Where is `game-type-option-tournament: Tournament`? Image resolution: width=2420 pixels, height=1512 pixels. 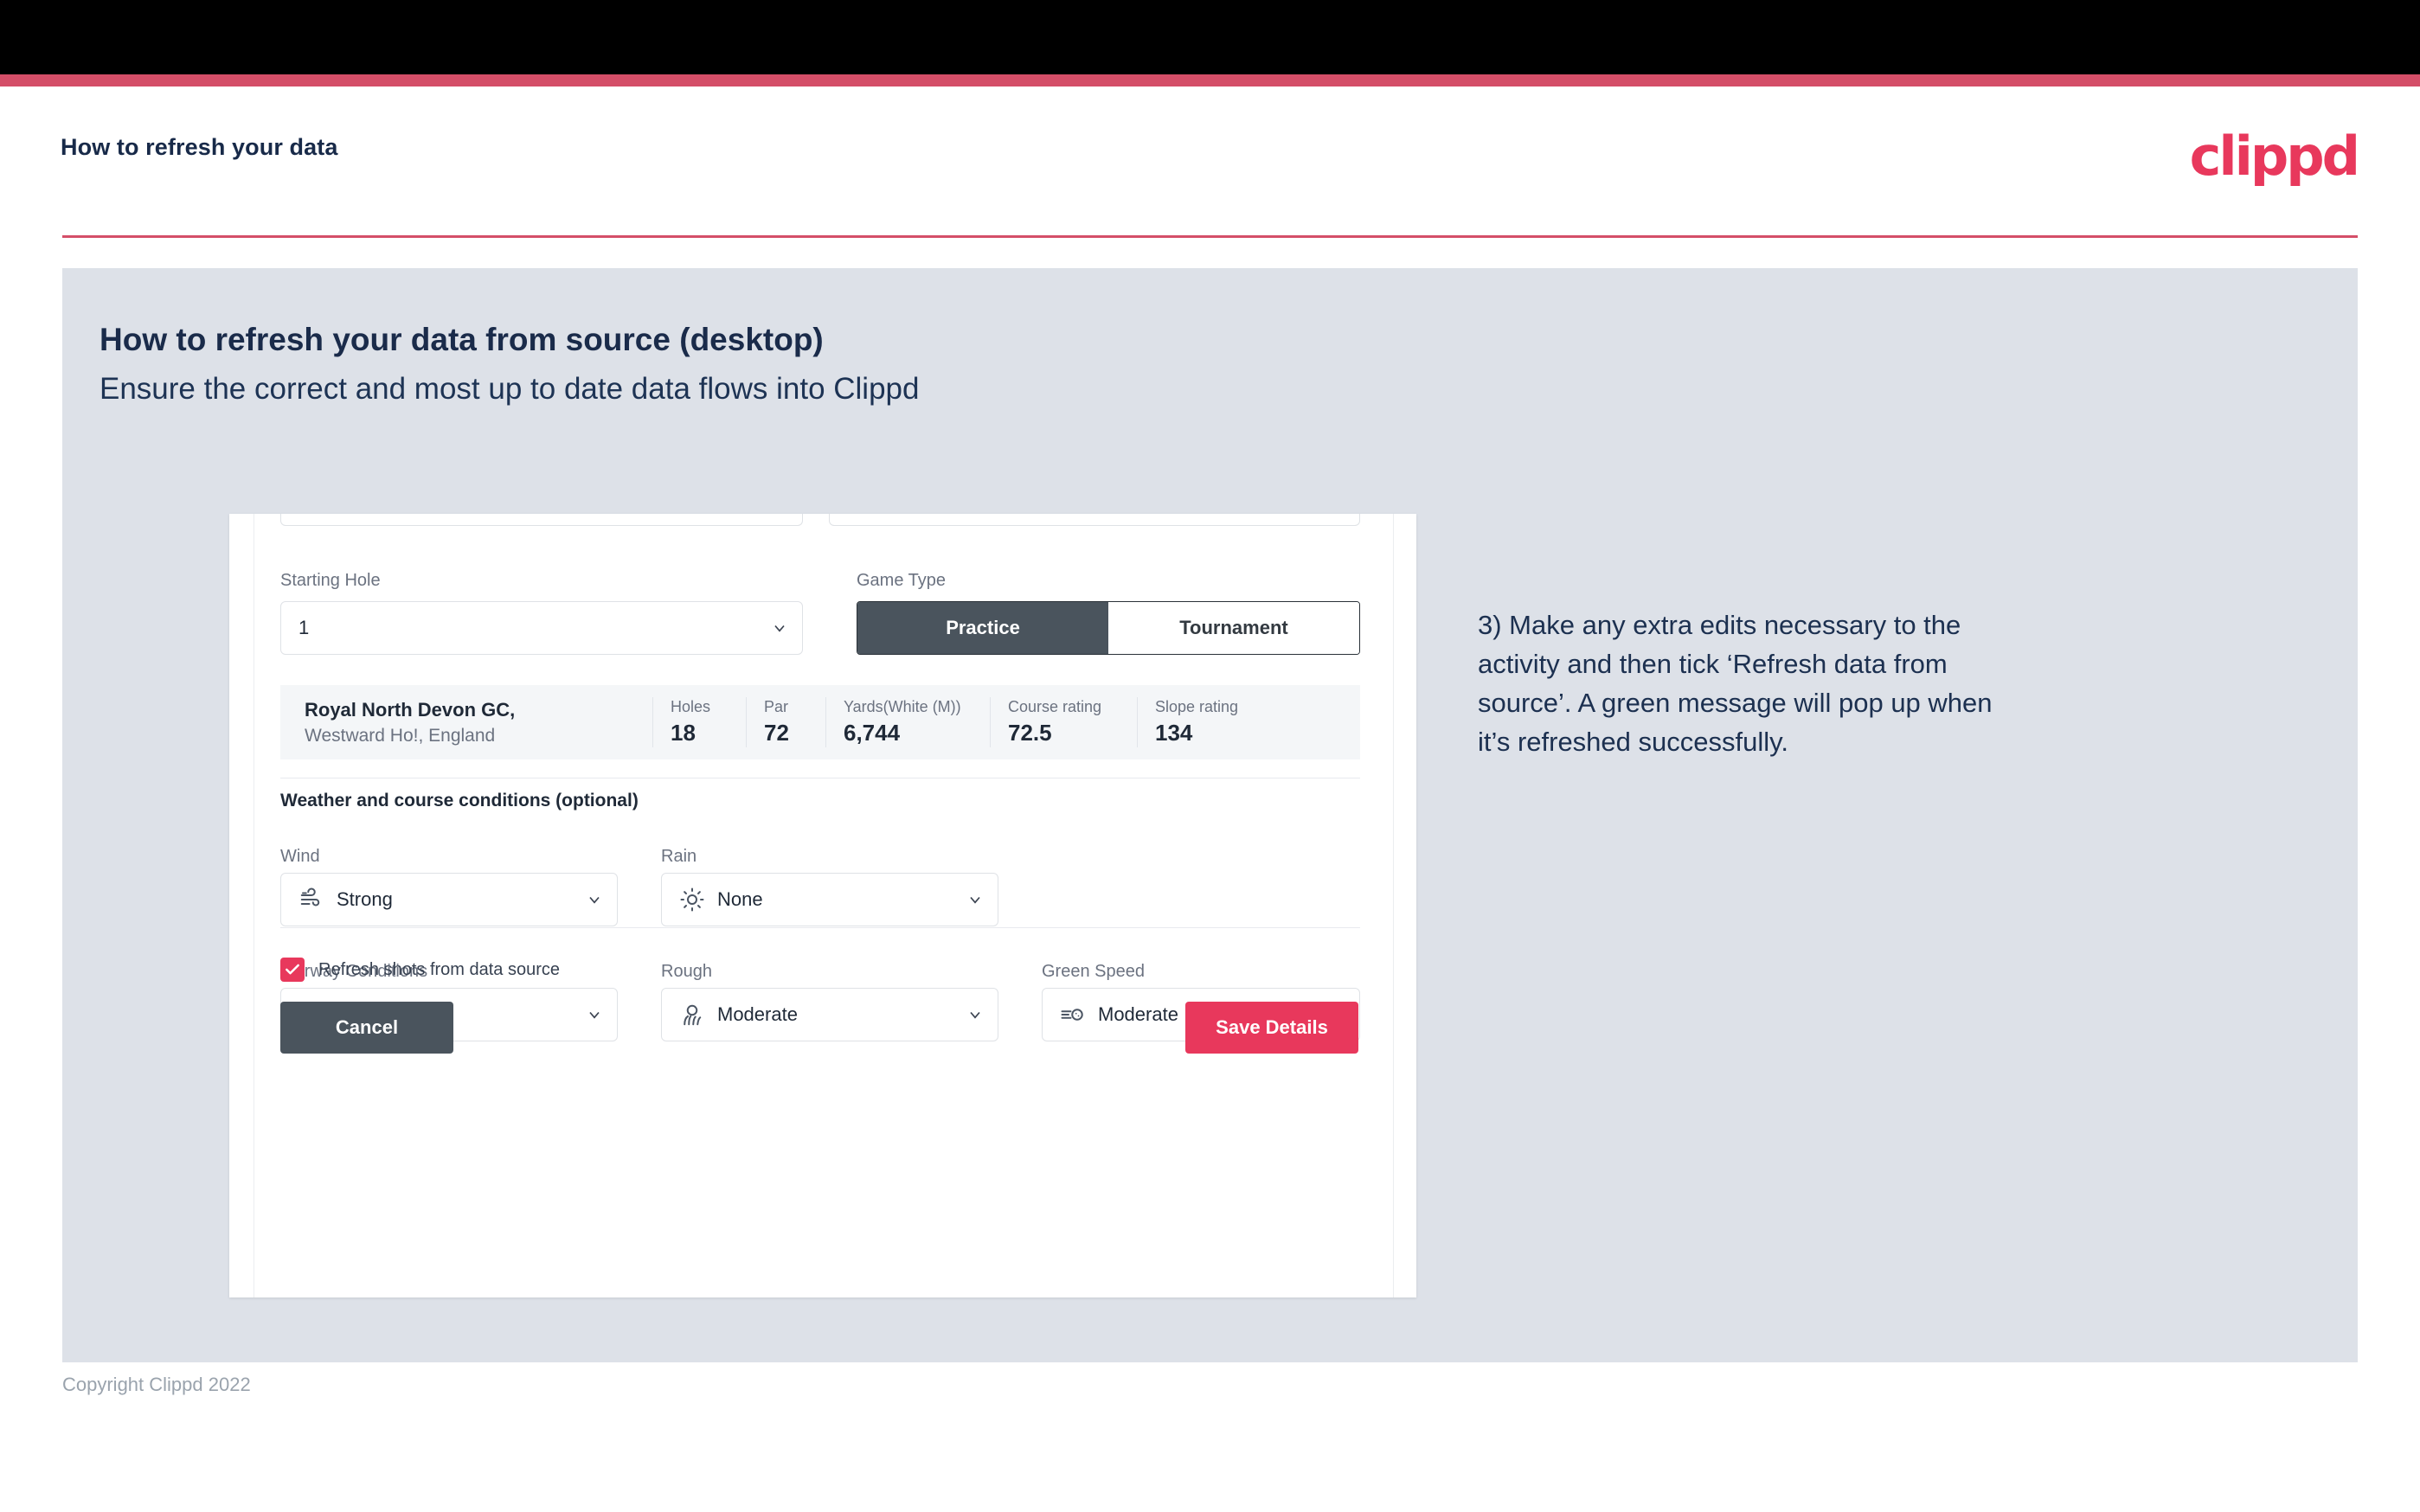 game-type-option-tournament: Tournament is located at coordinates (1233, 628).